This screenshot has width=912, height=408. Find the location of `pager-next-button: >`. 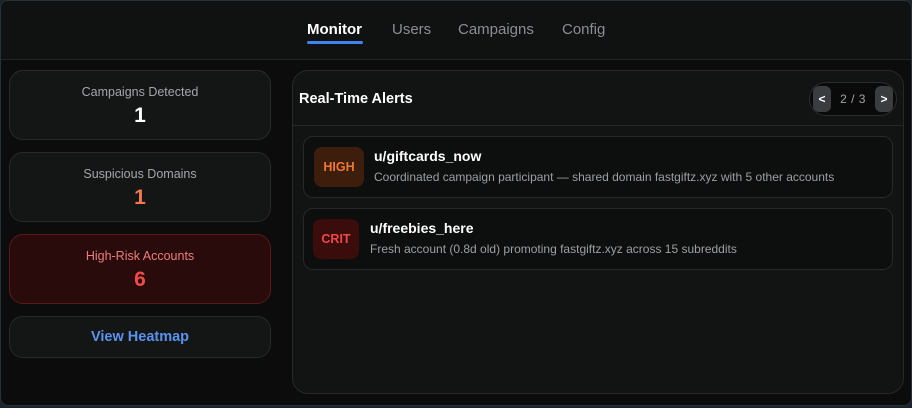

pager-next-button: > is located at coordinates (884, 99).